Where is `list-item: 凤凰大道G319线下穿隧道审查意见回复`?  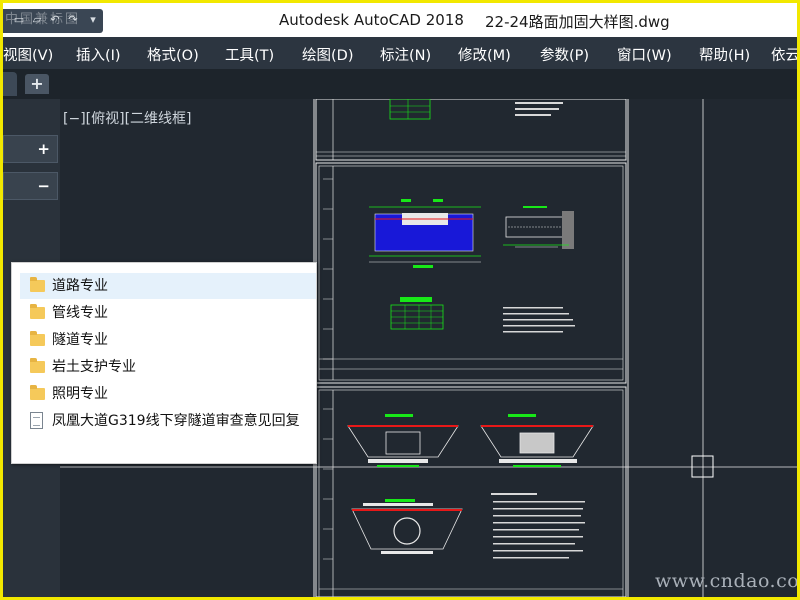 list-item: 凤凰大道G319线下穿隧道审查意见回复 is located at coordinates (168, 421).